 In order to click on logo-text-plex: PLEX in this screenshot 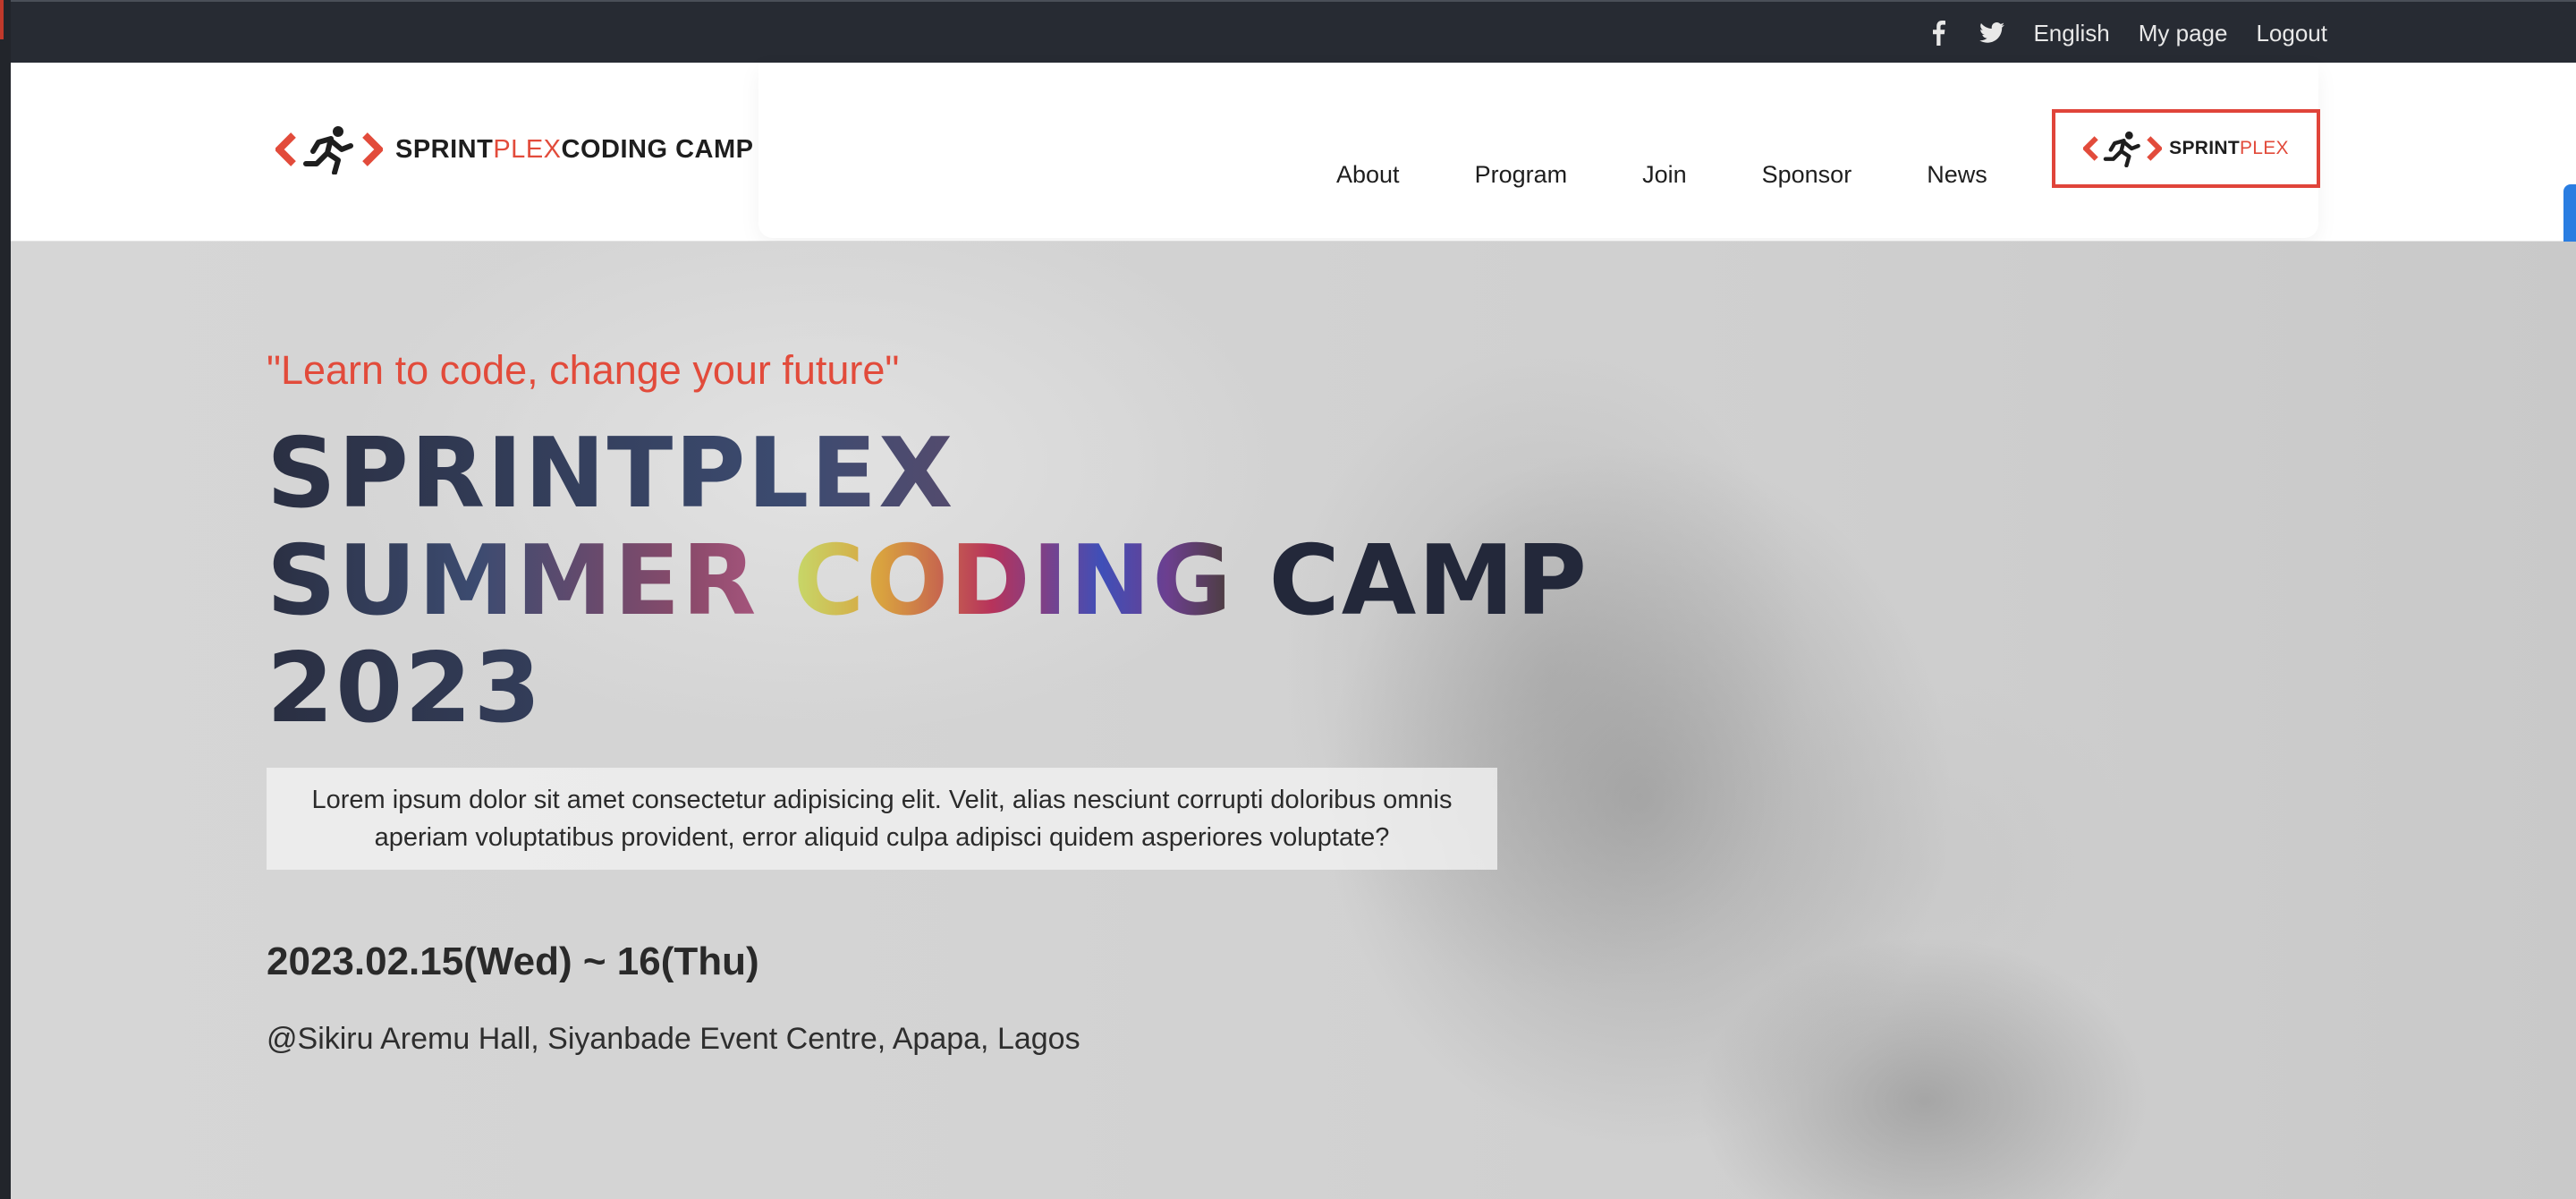, I will do `click(527, 149)`.